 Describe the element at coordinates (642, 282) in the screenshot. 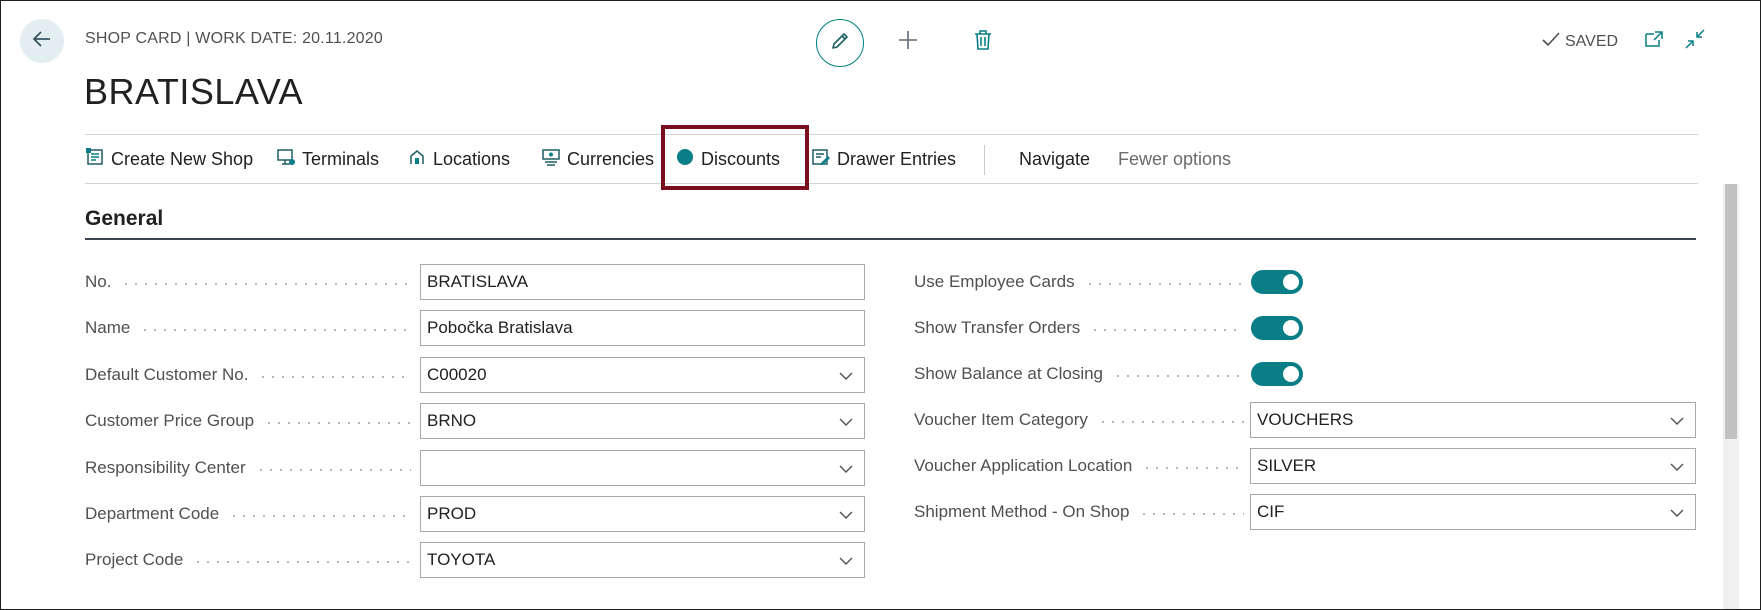

I see `no-field: BRATISLAVA` at that location.